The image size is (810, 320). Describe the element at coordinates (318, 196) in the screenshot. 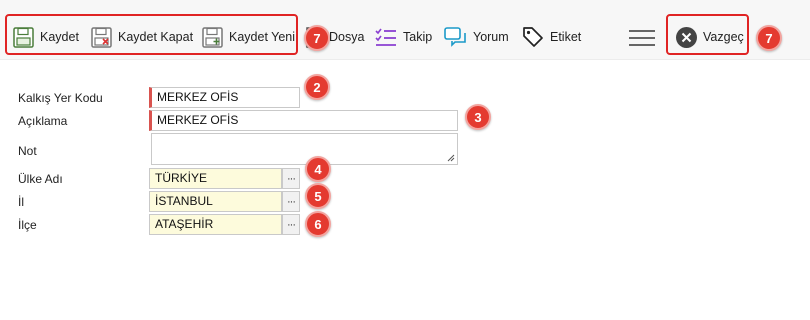

I see `annotation-badge: 5` at that location.